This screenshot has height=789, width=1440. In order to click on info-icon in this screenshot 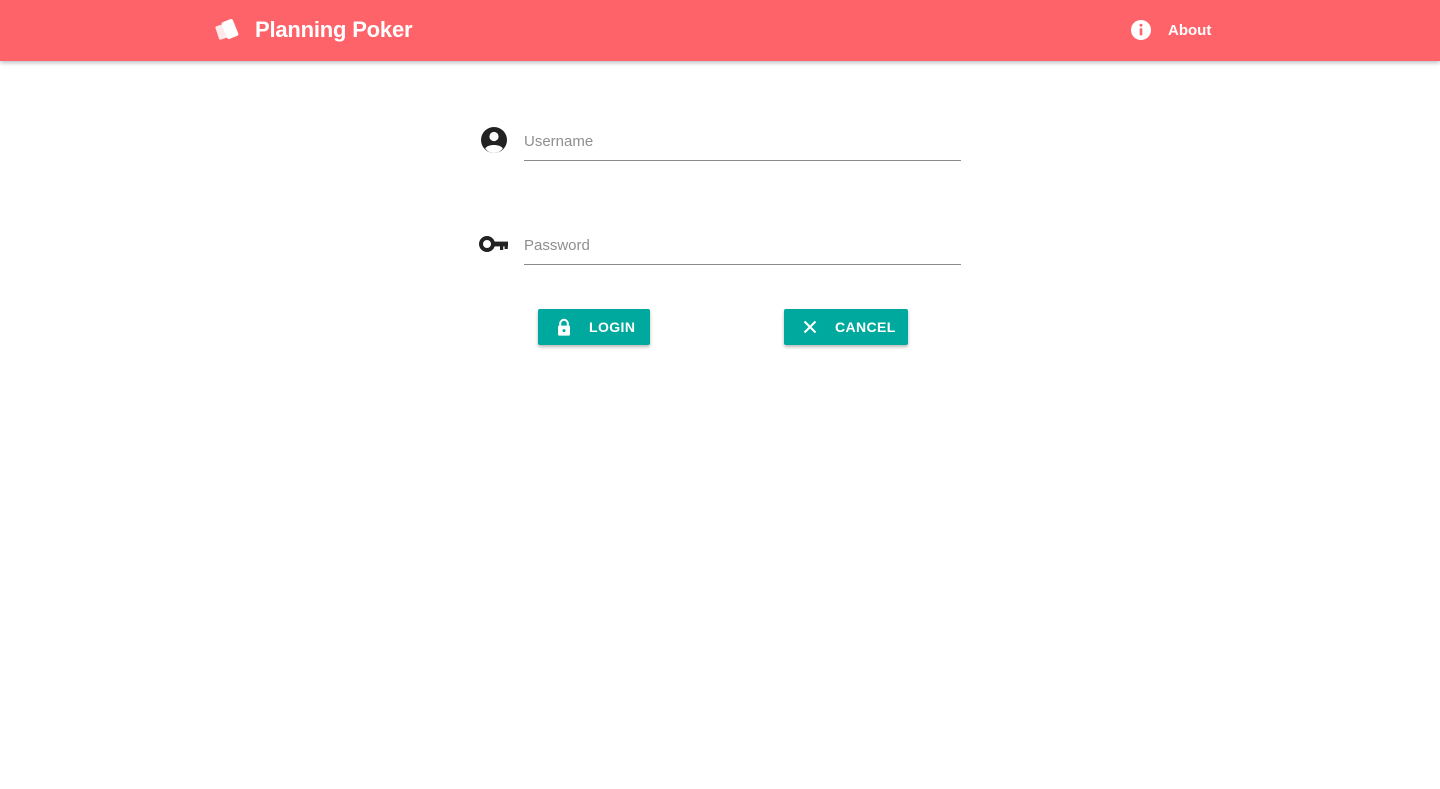, I will do `click(1141, 30)`.